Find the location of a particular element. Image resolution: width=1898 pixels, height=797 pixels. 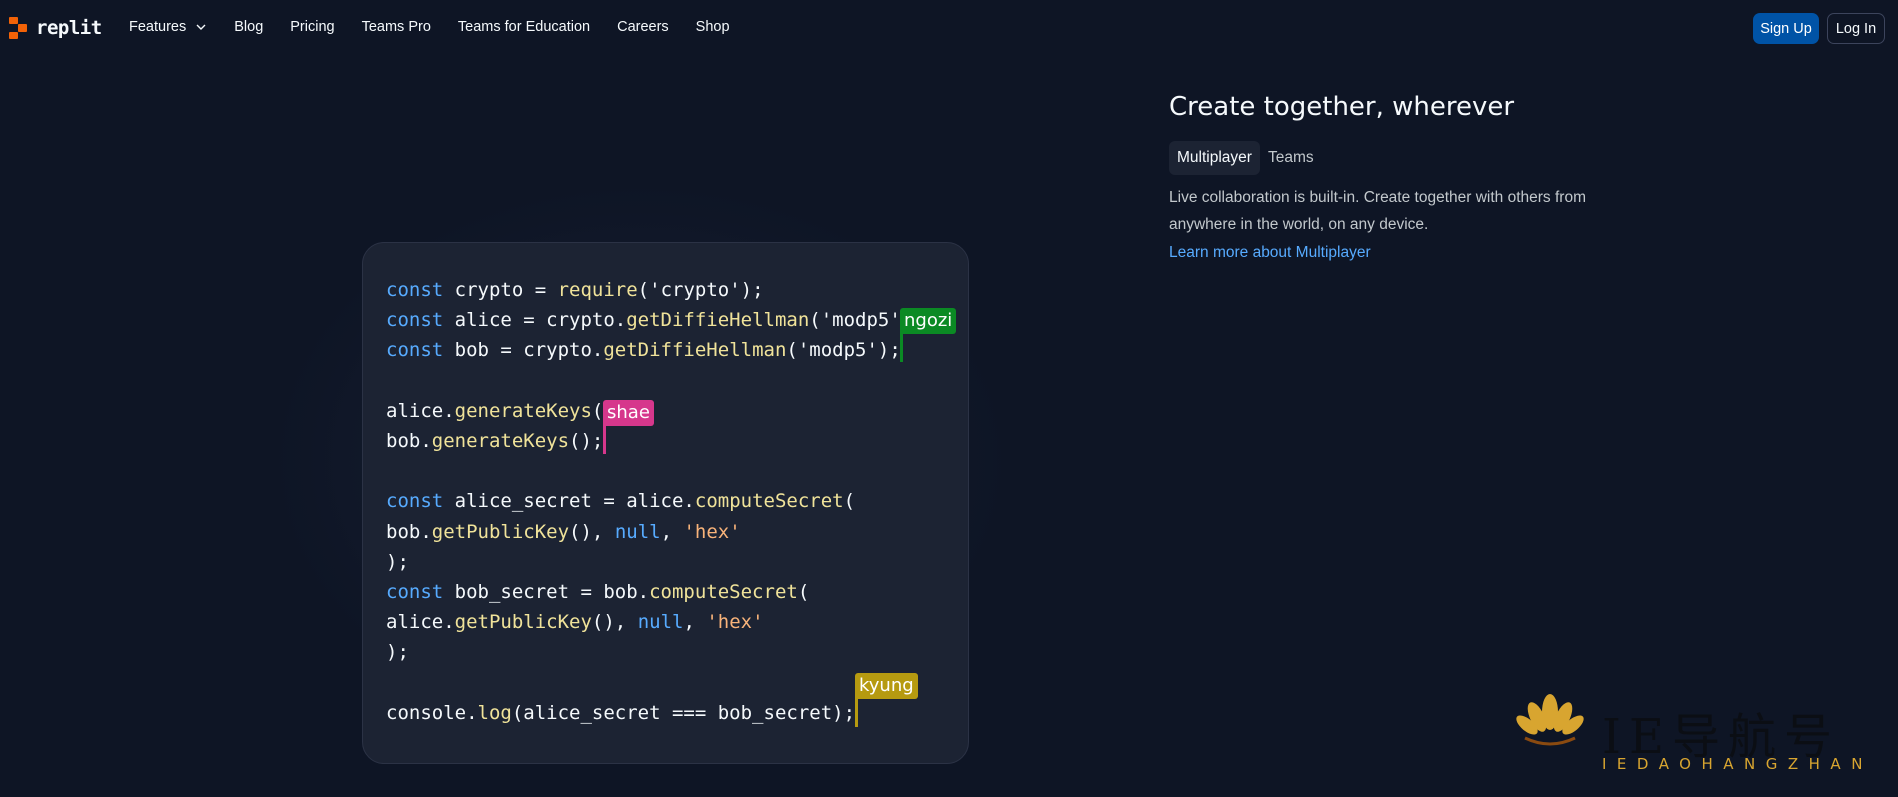

cursor-label-kyung: kyung is located at coordinates (886, 686).